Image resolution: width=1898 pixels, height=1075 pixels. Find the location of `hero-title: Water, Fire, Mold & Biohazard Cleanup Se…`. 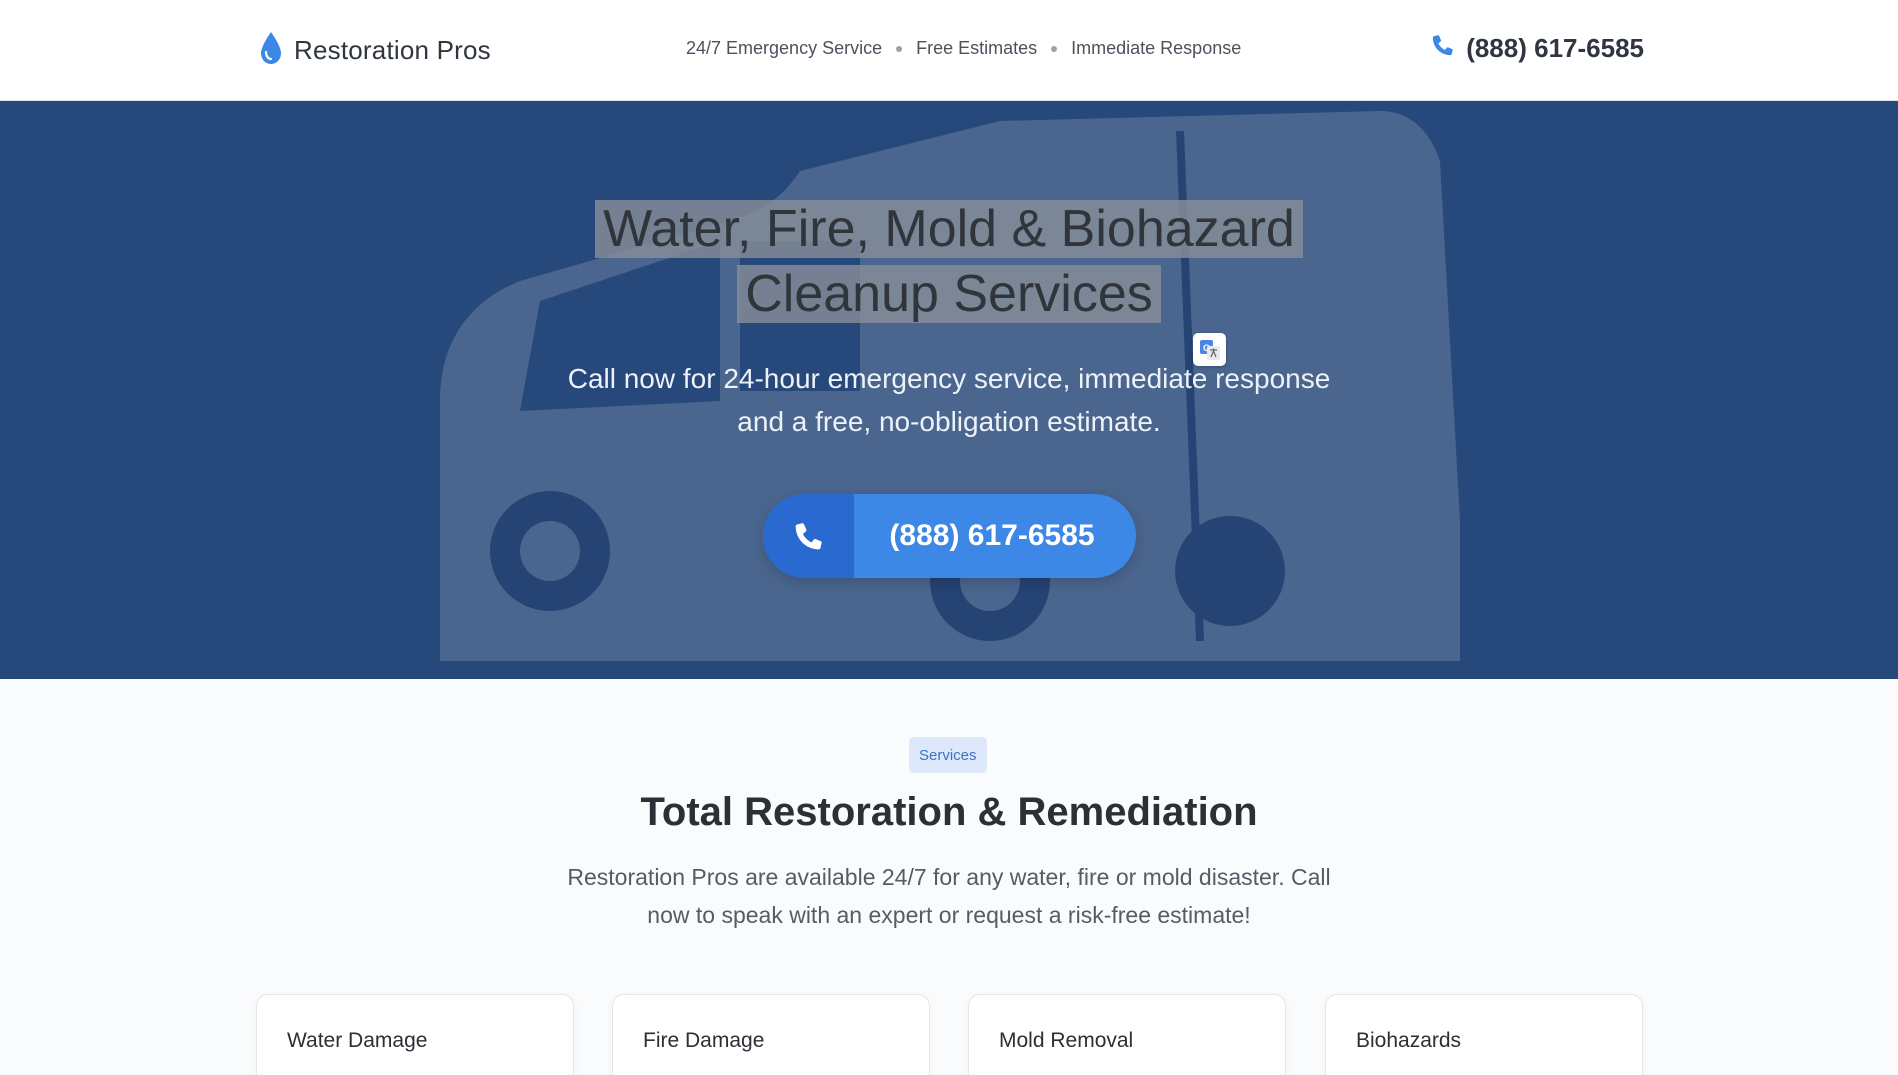

hero-title: Water, Fire, Mold & Biohazard Cleanup Se… is located at coordinates (949, 262).